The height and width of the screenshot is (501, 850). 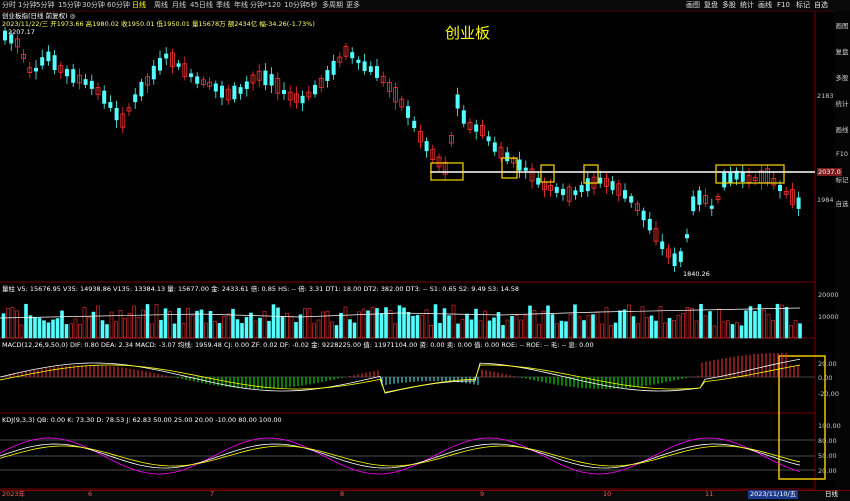 What do you see at coordinates (90, 494) in the screenshot?
I see `date-label-1: 6` at bounding box center [90, 494].